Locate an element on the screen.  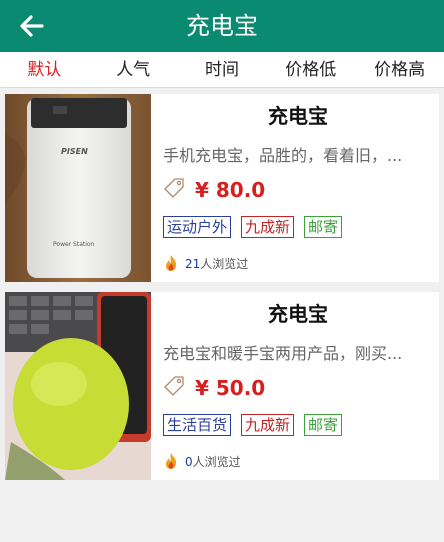
app-header: 充电宝 is located at coordinates (222, 26).